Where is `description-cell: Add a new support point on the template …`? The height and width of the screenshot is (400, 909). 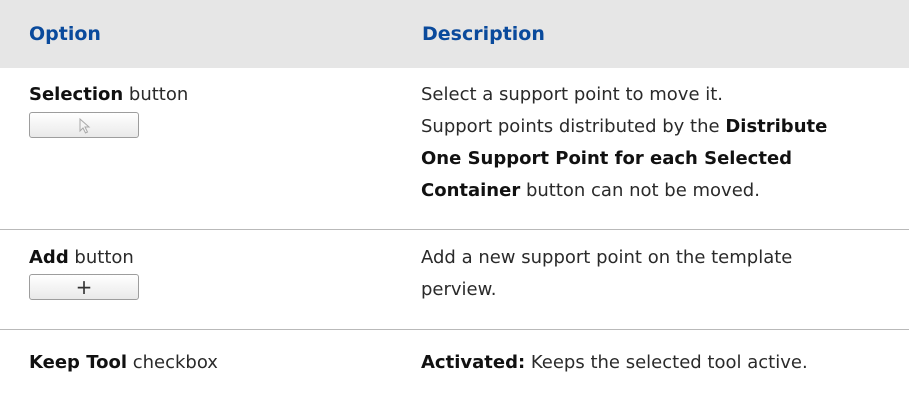 description-cell: Add a new support point on the template … is located at coordinates (650, 279).